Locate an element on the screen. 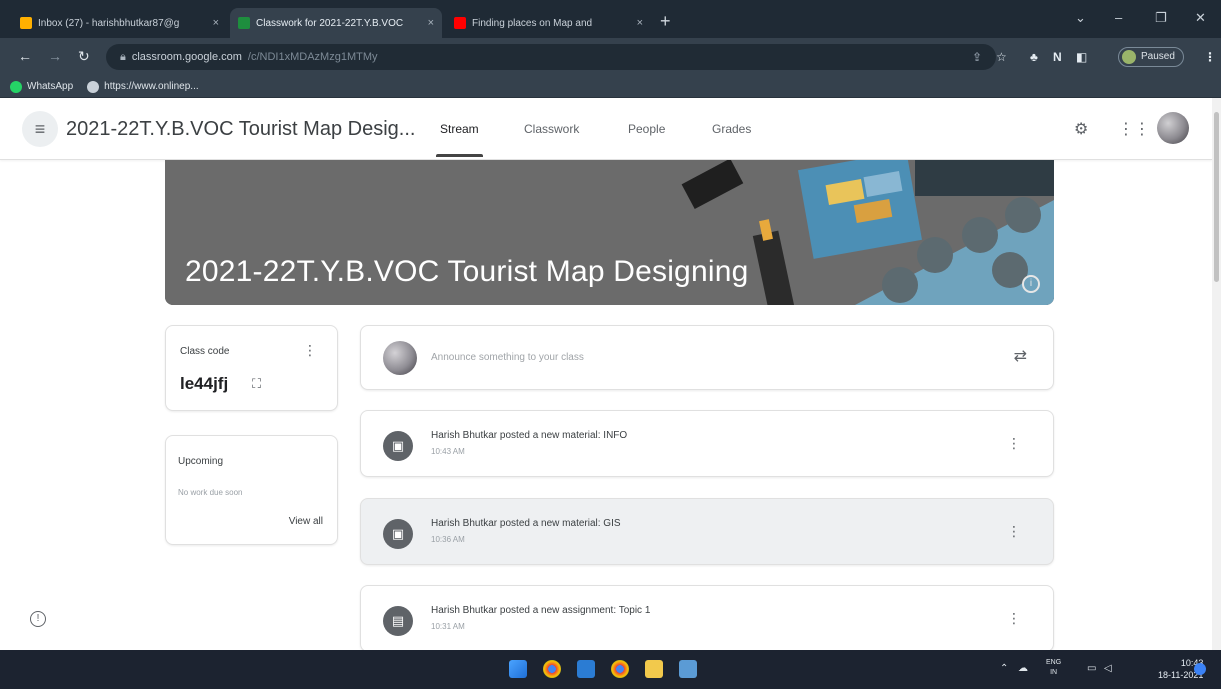 The width and height of the screenshot is (1221, 689). tray-overflow-icon: ⌃ is located at coordinates (1004, 668).